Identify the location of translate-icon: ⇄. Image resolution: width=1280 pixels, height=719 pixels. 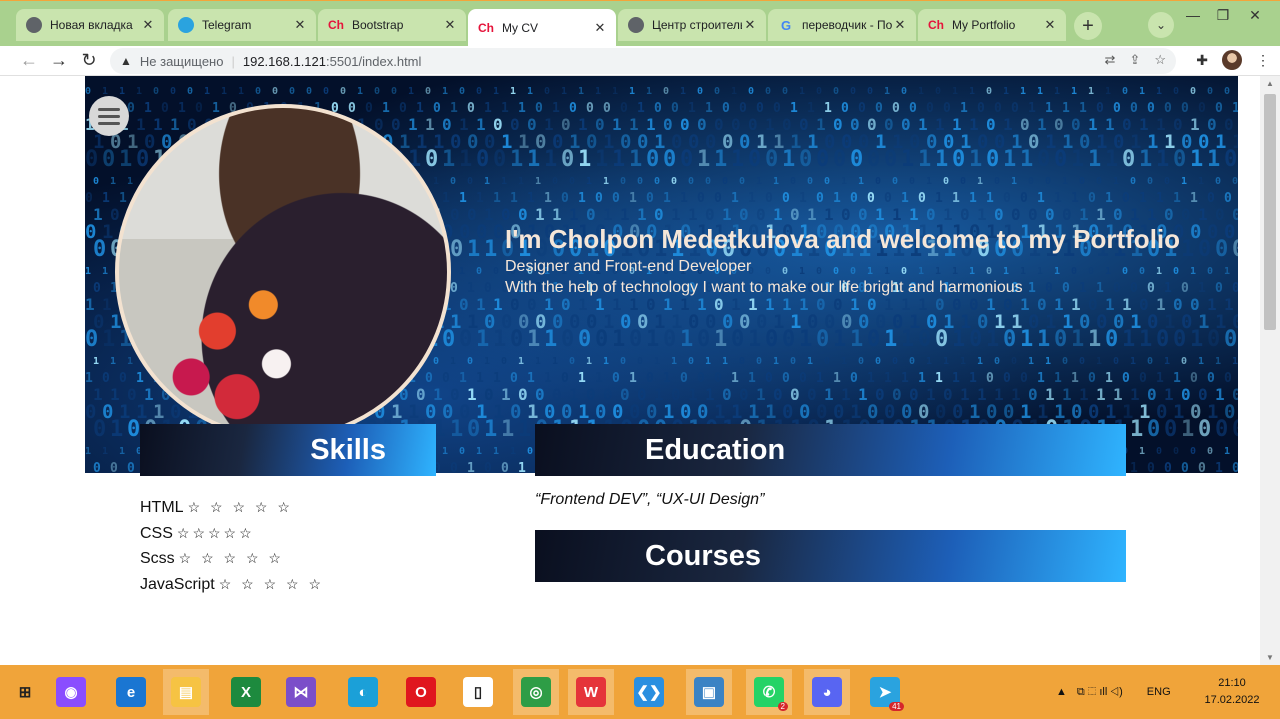
(1110, 60).